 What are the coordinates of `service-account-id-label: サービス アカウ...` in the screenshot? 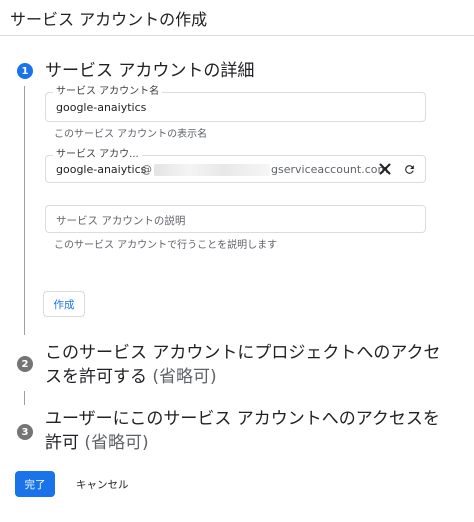 It's located at (97, 155).